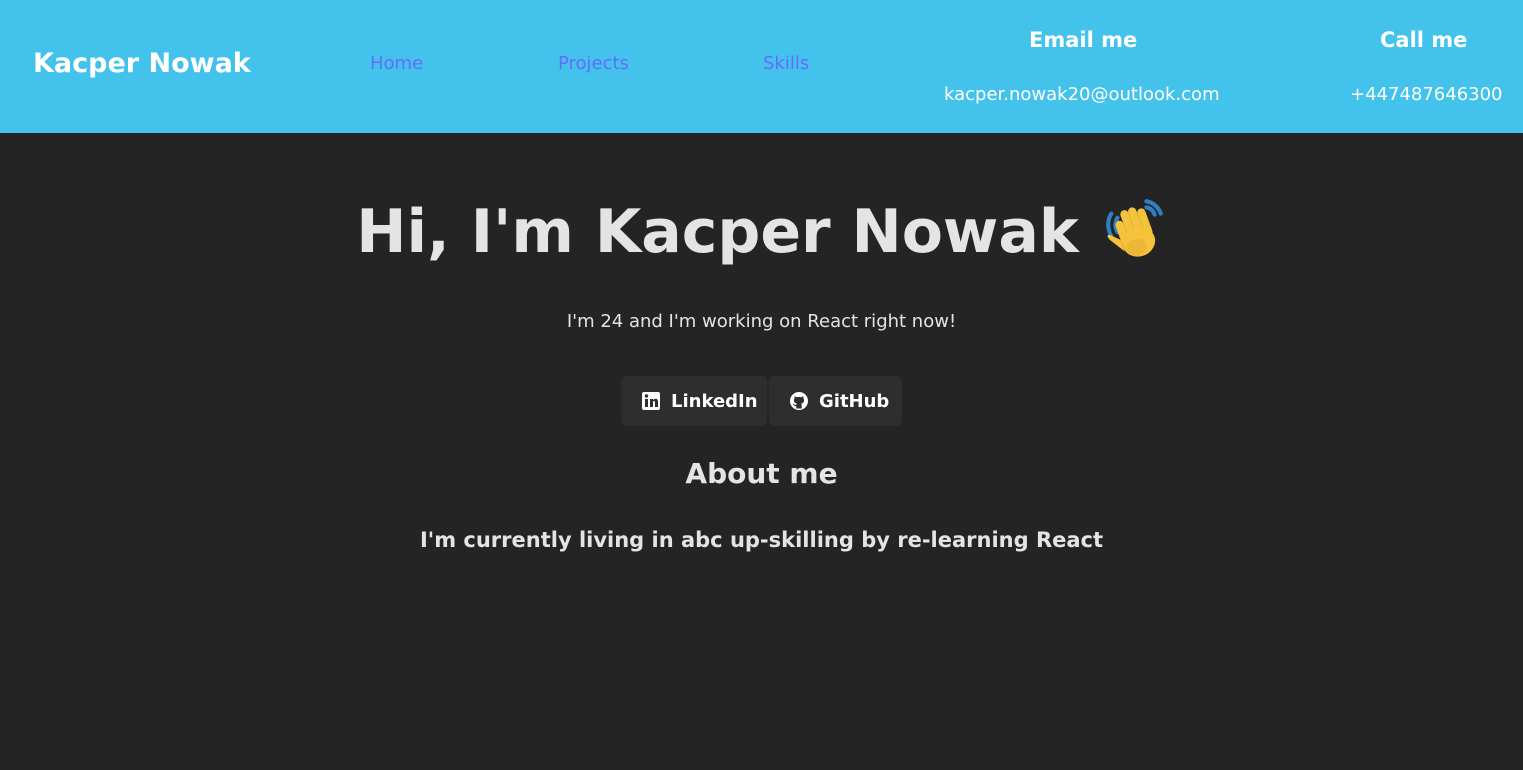  I want to click on hero-heading: Hi, I'm Kacper Nowak, so click(761, 232).